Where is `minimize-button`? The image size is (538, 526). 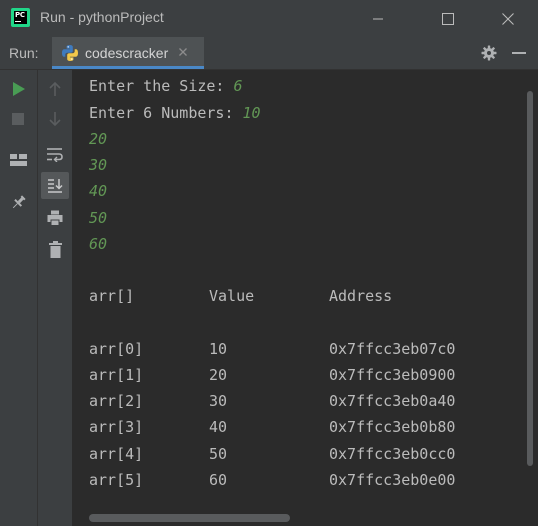
minimize-button is located at coordinates (378, 18).